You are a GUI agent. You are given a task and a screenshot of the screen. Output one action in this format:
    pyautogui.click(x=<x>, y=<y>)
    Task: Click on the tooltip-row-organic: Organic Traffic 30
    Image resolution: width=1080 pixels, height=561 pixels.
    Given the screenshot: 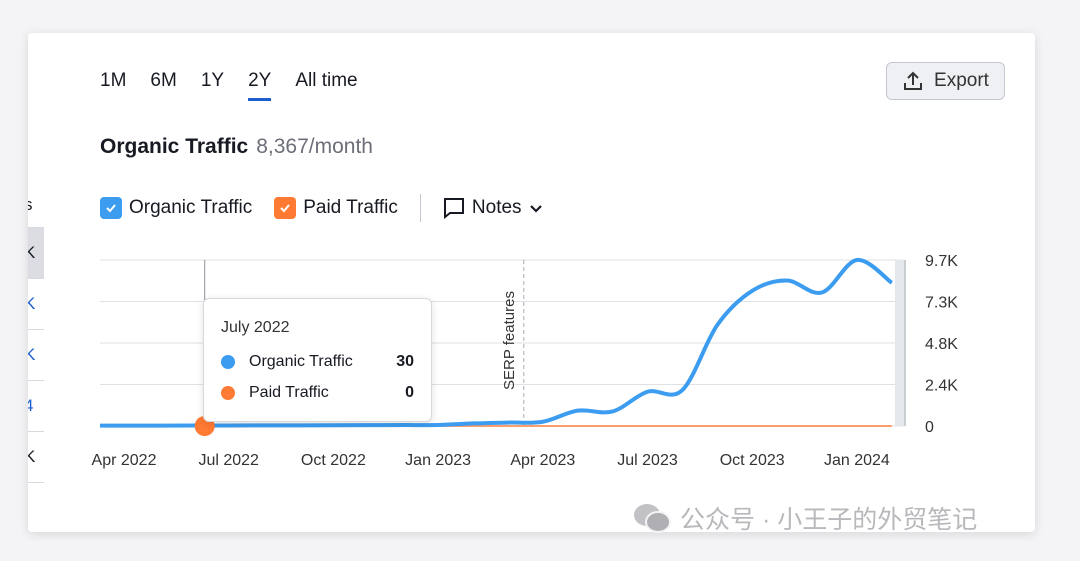 What is the action you would take?
    pyautogui.click(x=317, y=362)
    